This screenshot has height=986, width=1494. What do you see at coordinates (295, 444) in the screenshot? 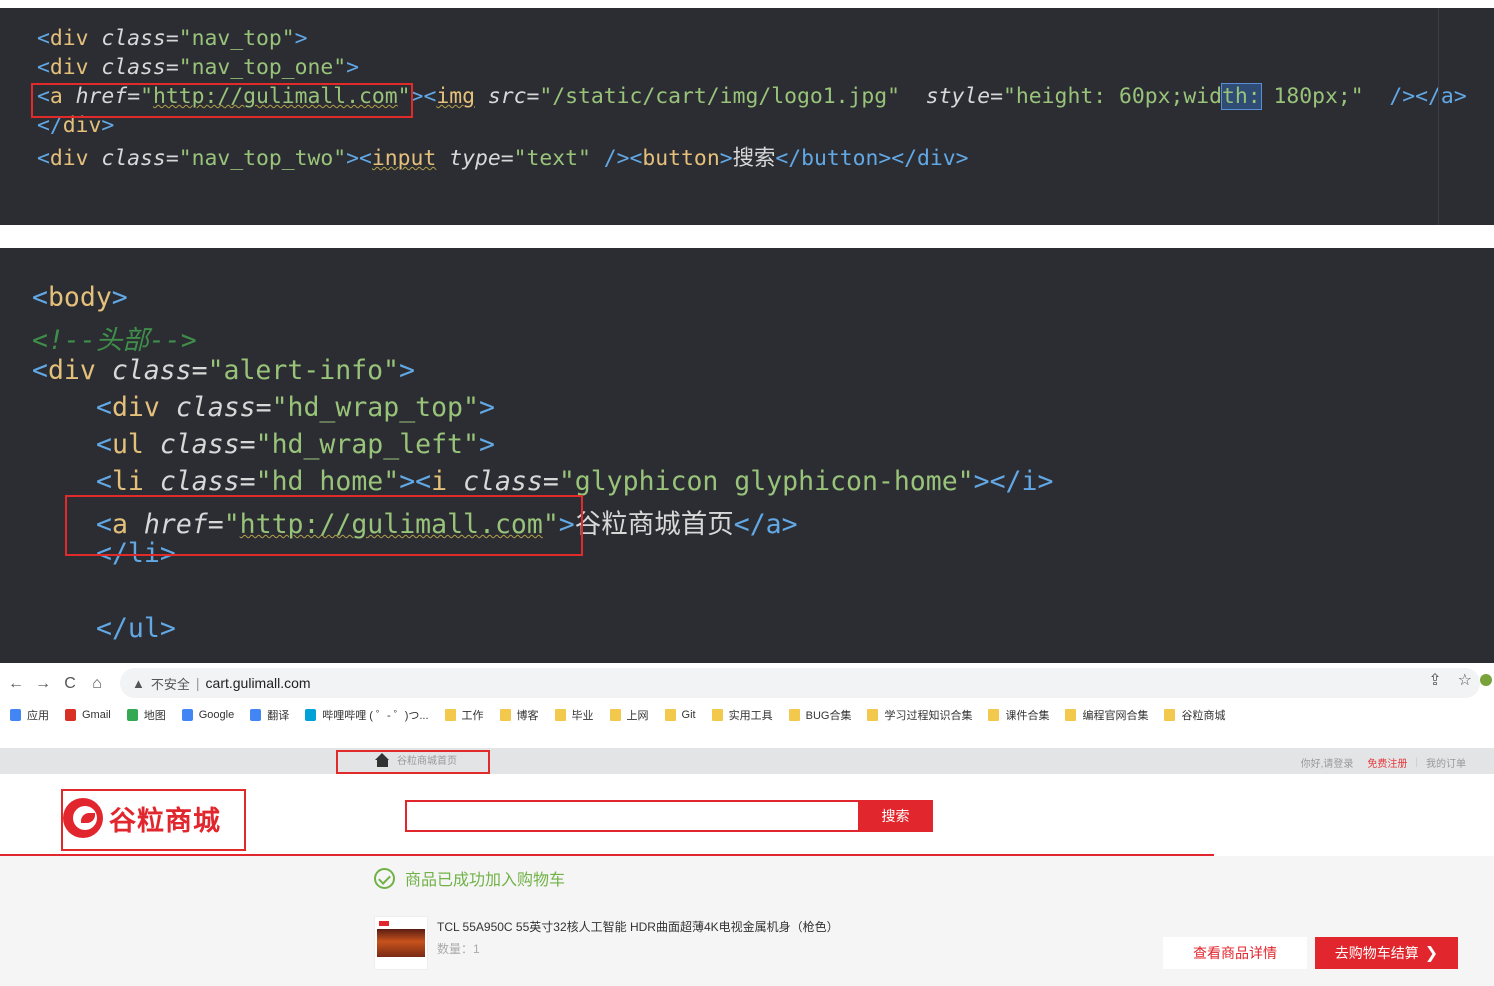
I see `code-line: <ul class="hd_wrap_left">` at bounding box center [295, 444].